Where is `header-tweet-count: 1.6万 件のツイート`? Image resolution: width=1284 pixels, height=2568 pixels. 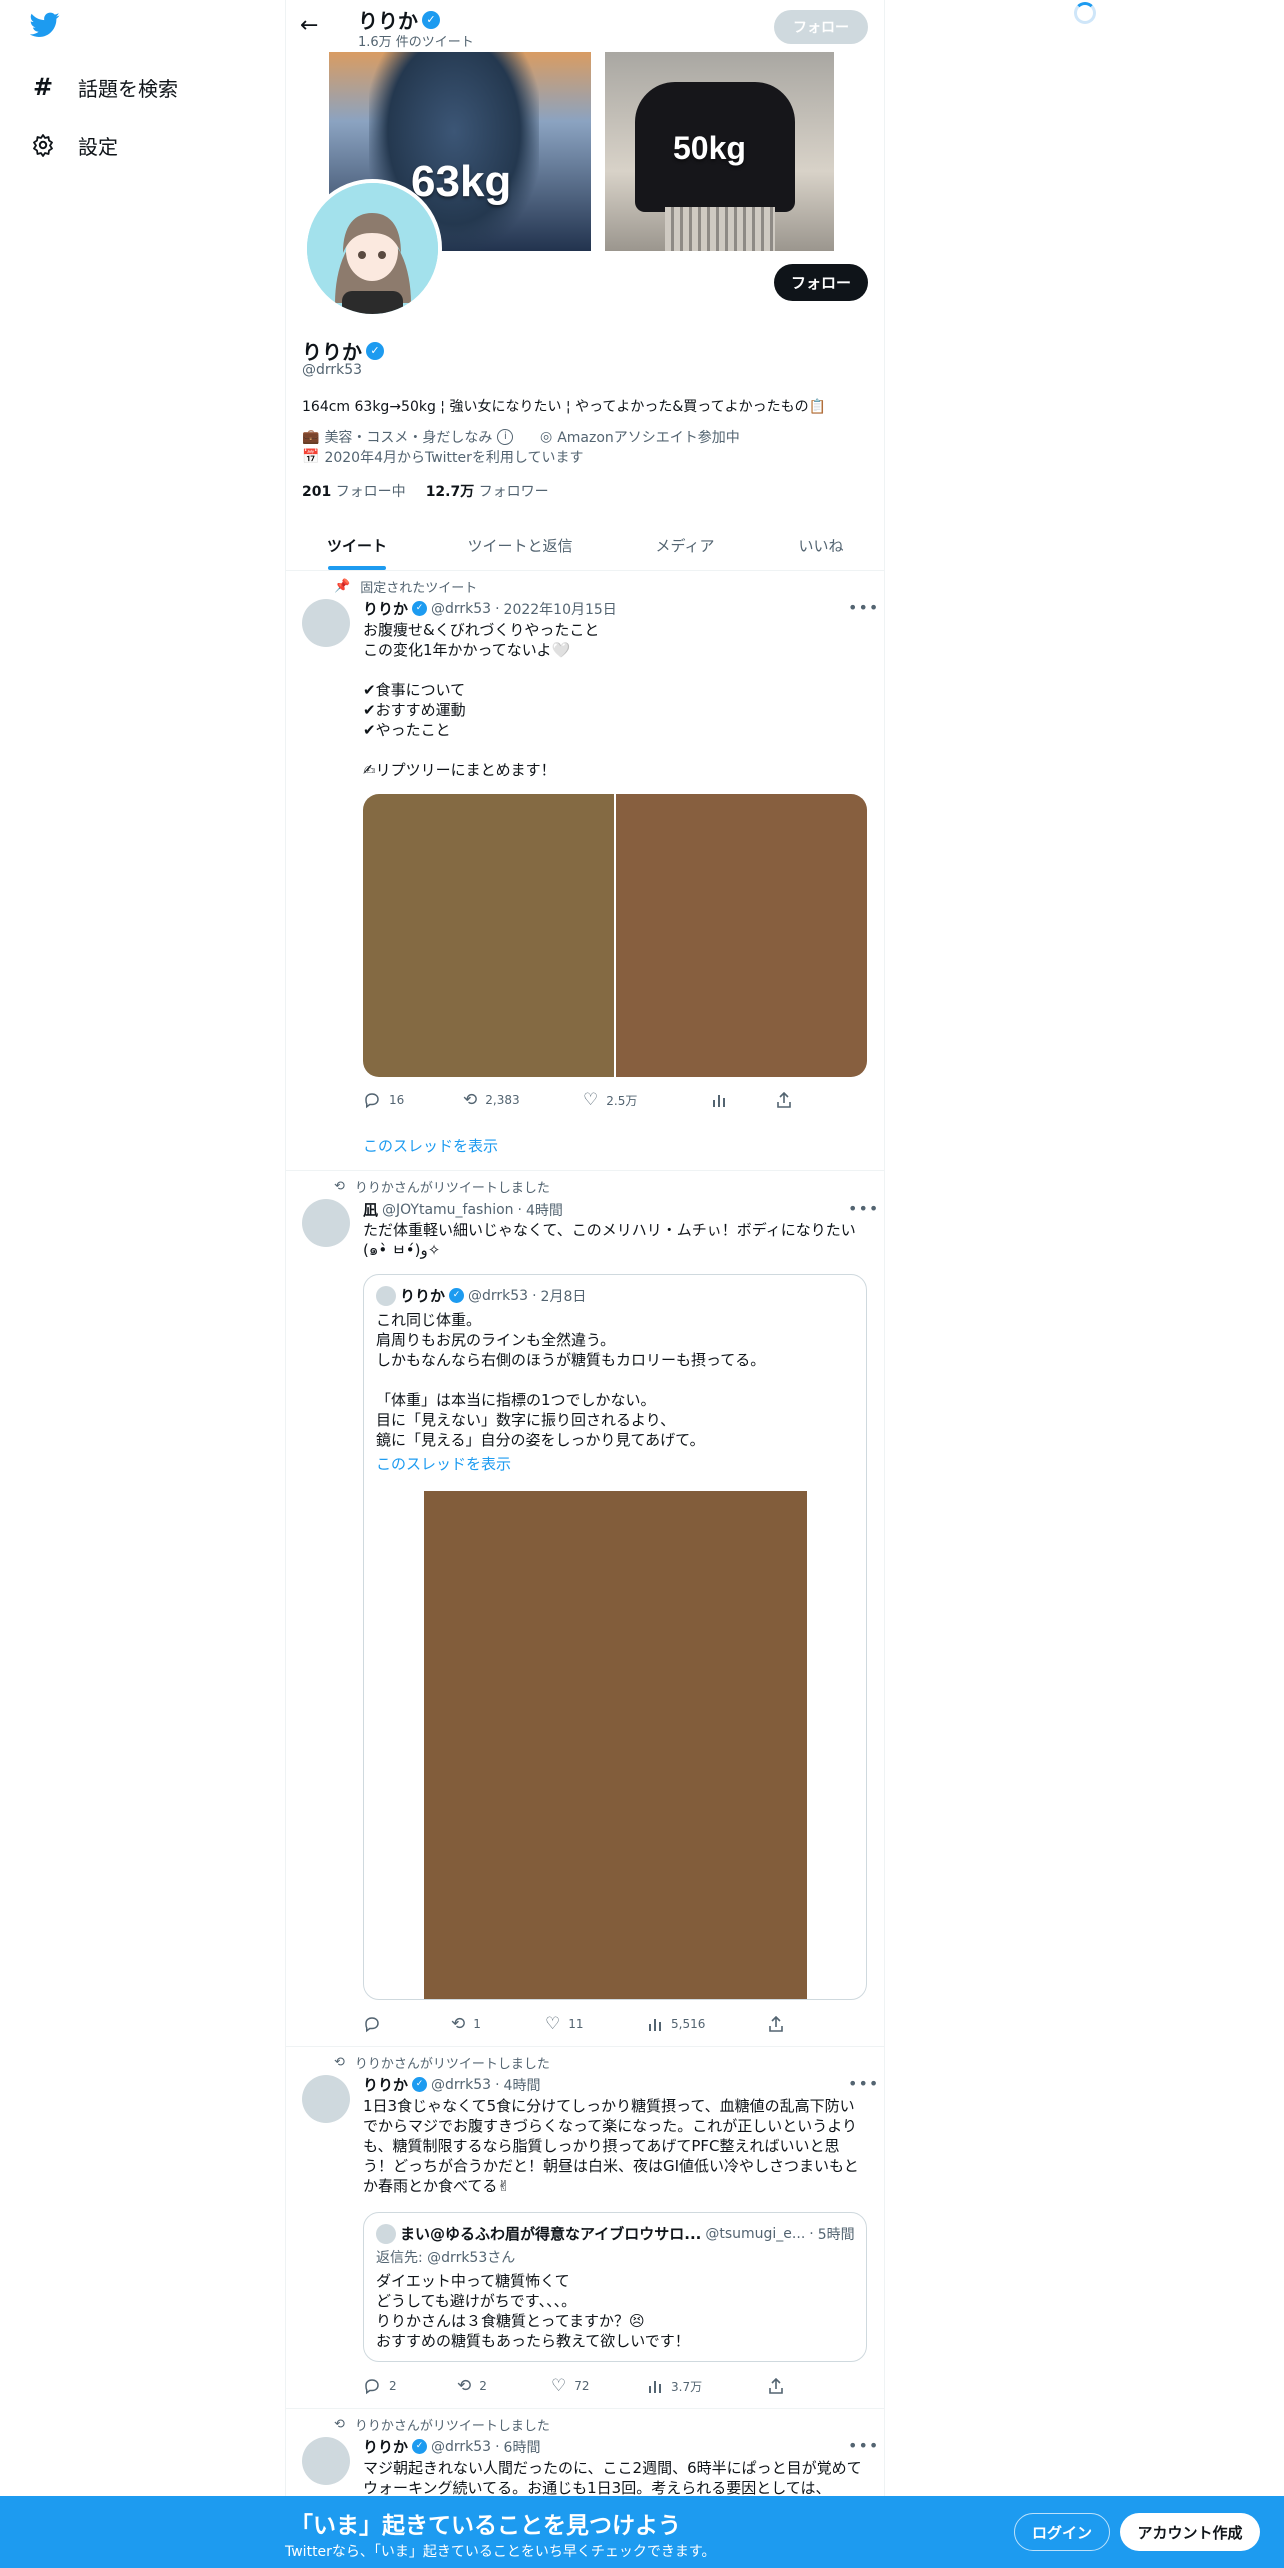
header-tweet-count: 1.6万 件のツイート is located at coordinates (416, 42).